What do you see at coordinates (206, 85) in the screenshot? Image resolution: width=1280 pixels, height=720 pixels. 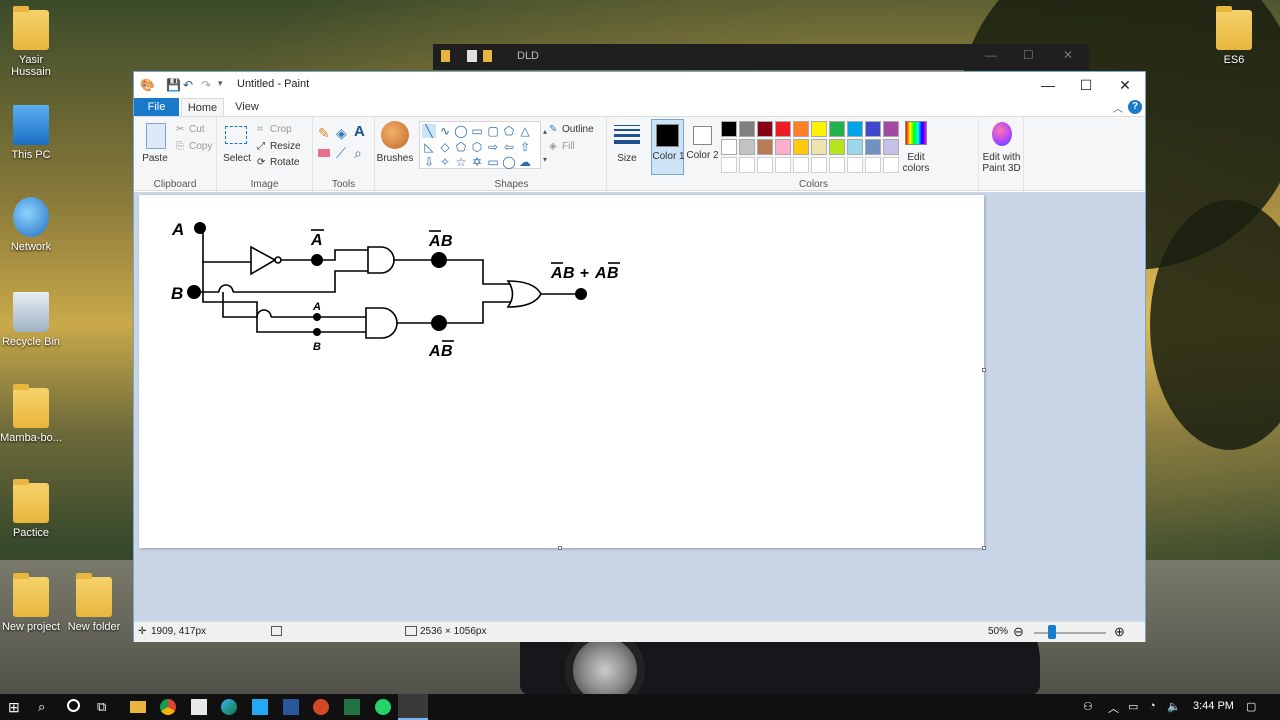 I see `redo-icon: ↷` at bounding box center [206, 85].